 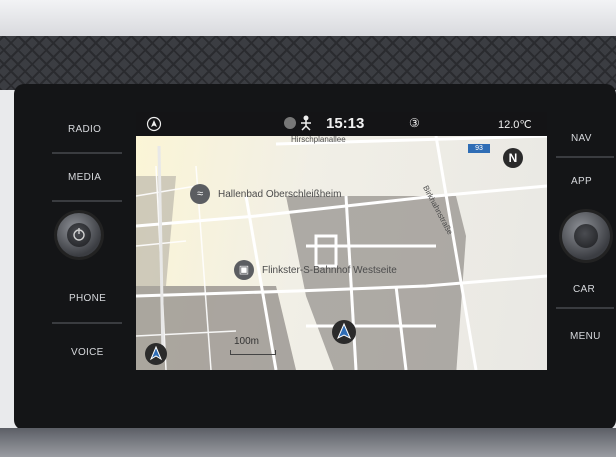 I want to click on tuning-knob, so click(x=586, y=236).